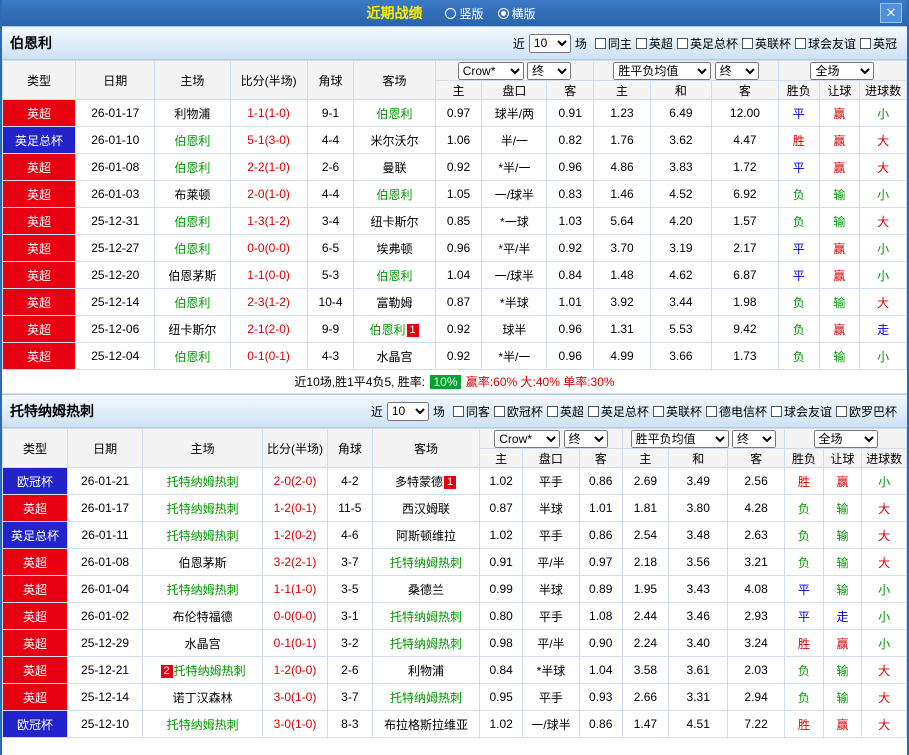 The image size is (909, 755). Describe the element at coordinates (192, 140) in the screenshot. I see `focus-team: 伯恩利` at that location.